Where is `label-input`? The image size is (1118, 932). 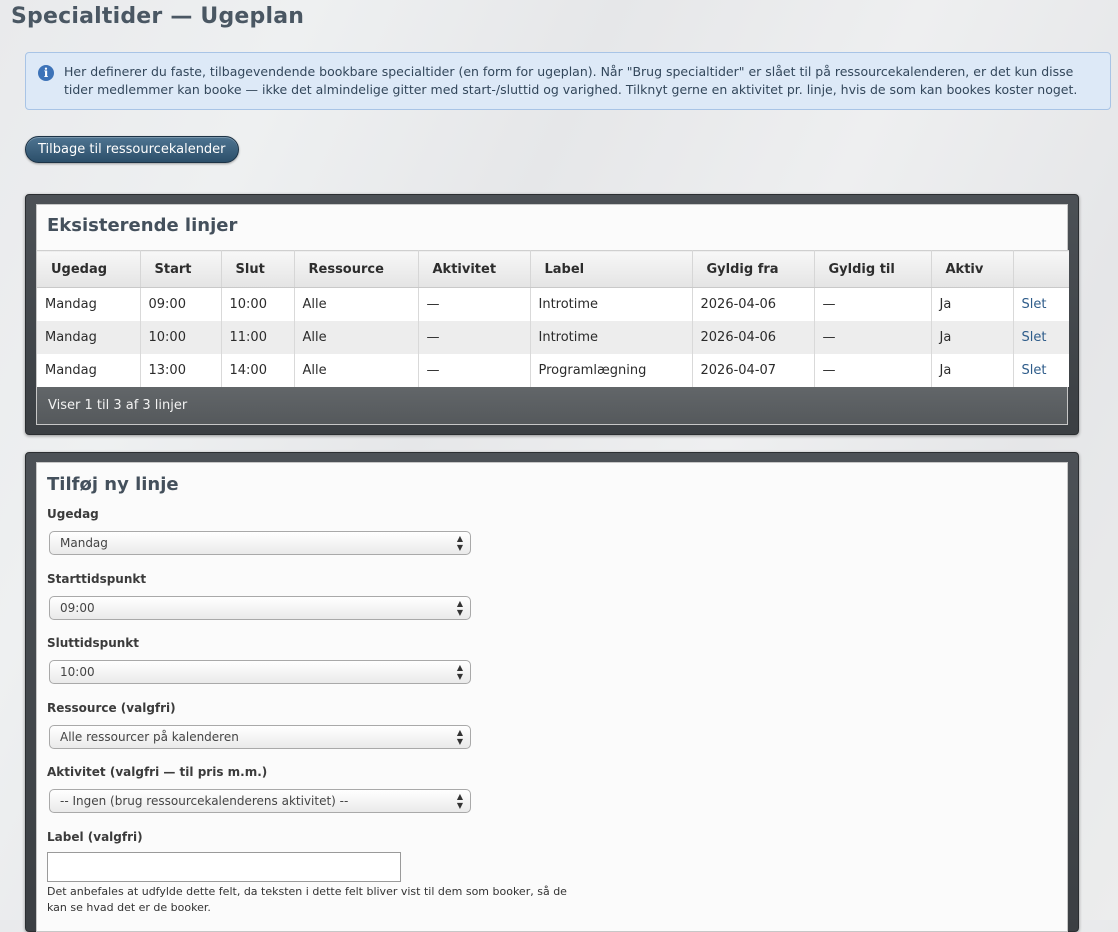 label-input is located at coordinates (224, 866).